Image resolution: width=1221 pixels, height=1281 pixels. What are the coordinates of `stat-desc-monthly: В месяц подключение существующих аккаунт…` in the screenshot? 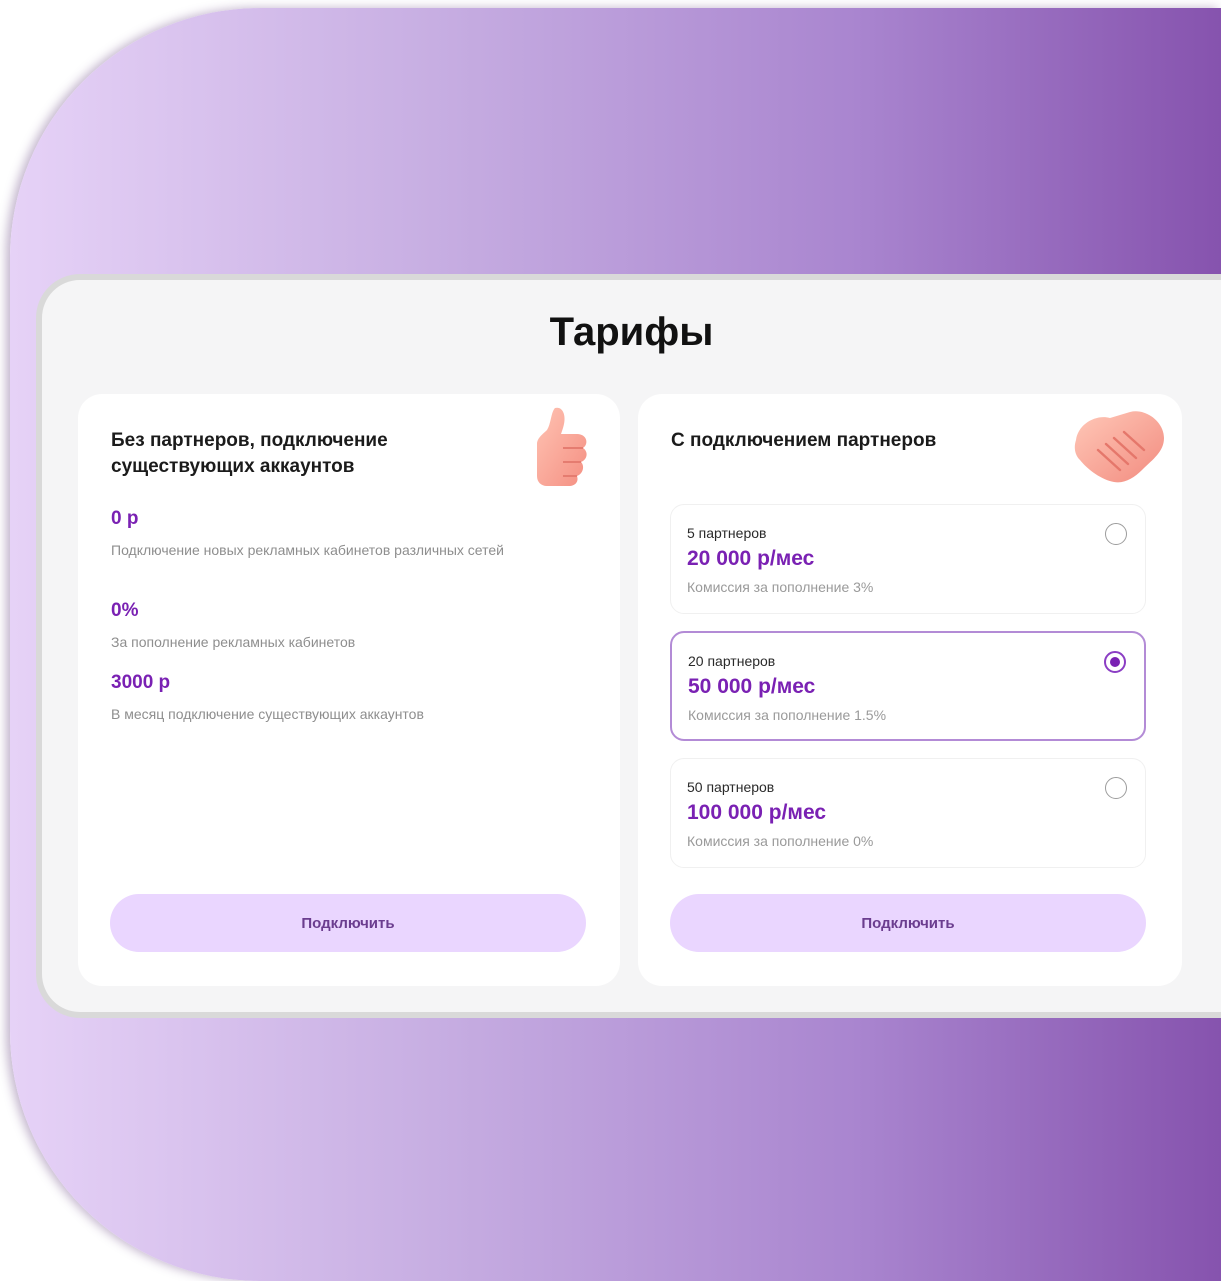 It's located at (267, 714).